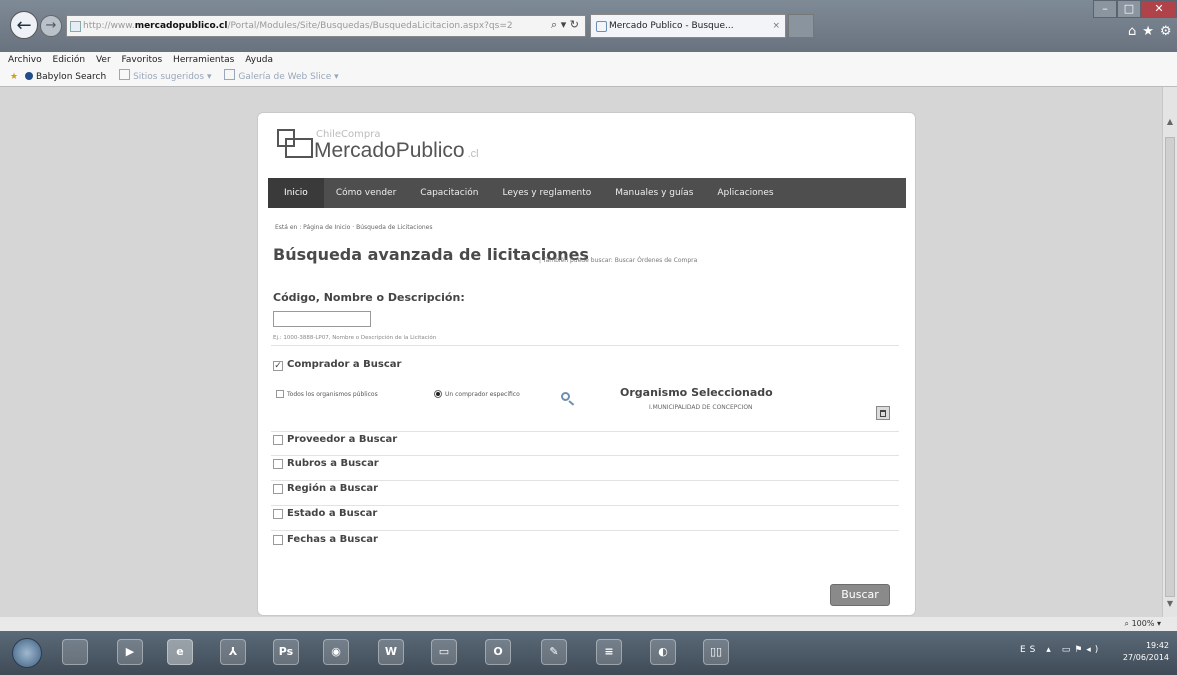  Describe the element at coordinates (342, 439) in the screenshot. I see `provider-label: Proveedor a Buscar` at that location.